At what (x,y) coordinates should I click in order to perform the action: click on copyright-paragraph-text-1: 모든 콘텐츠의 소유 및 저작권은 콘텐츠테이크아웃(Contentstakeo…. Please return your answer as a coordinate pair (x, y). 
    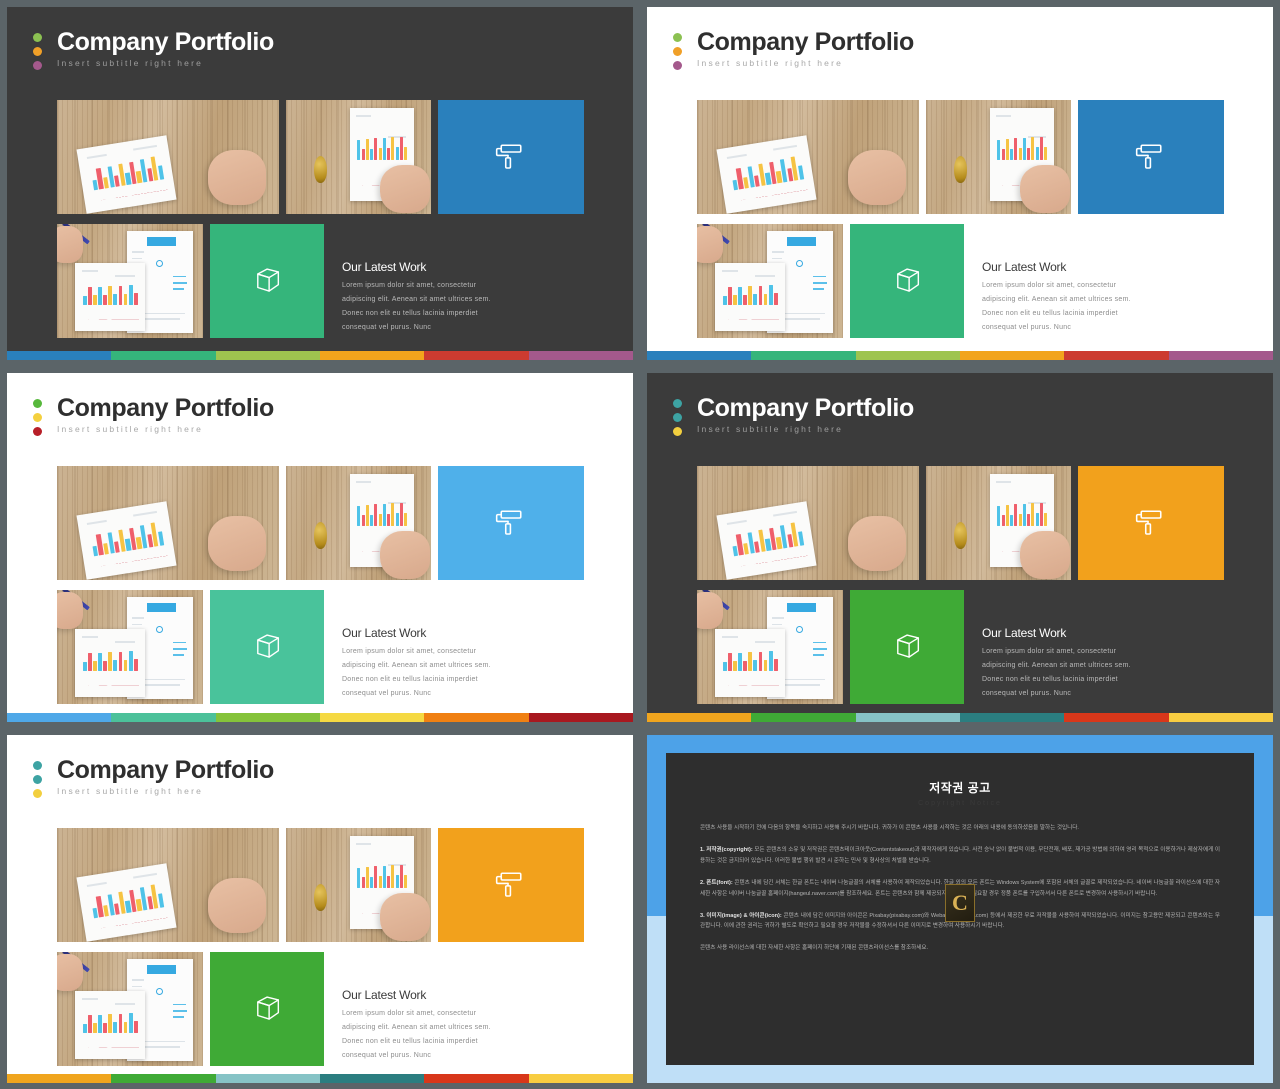
    Looking at the image, I should click on (960, 855).